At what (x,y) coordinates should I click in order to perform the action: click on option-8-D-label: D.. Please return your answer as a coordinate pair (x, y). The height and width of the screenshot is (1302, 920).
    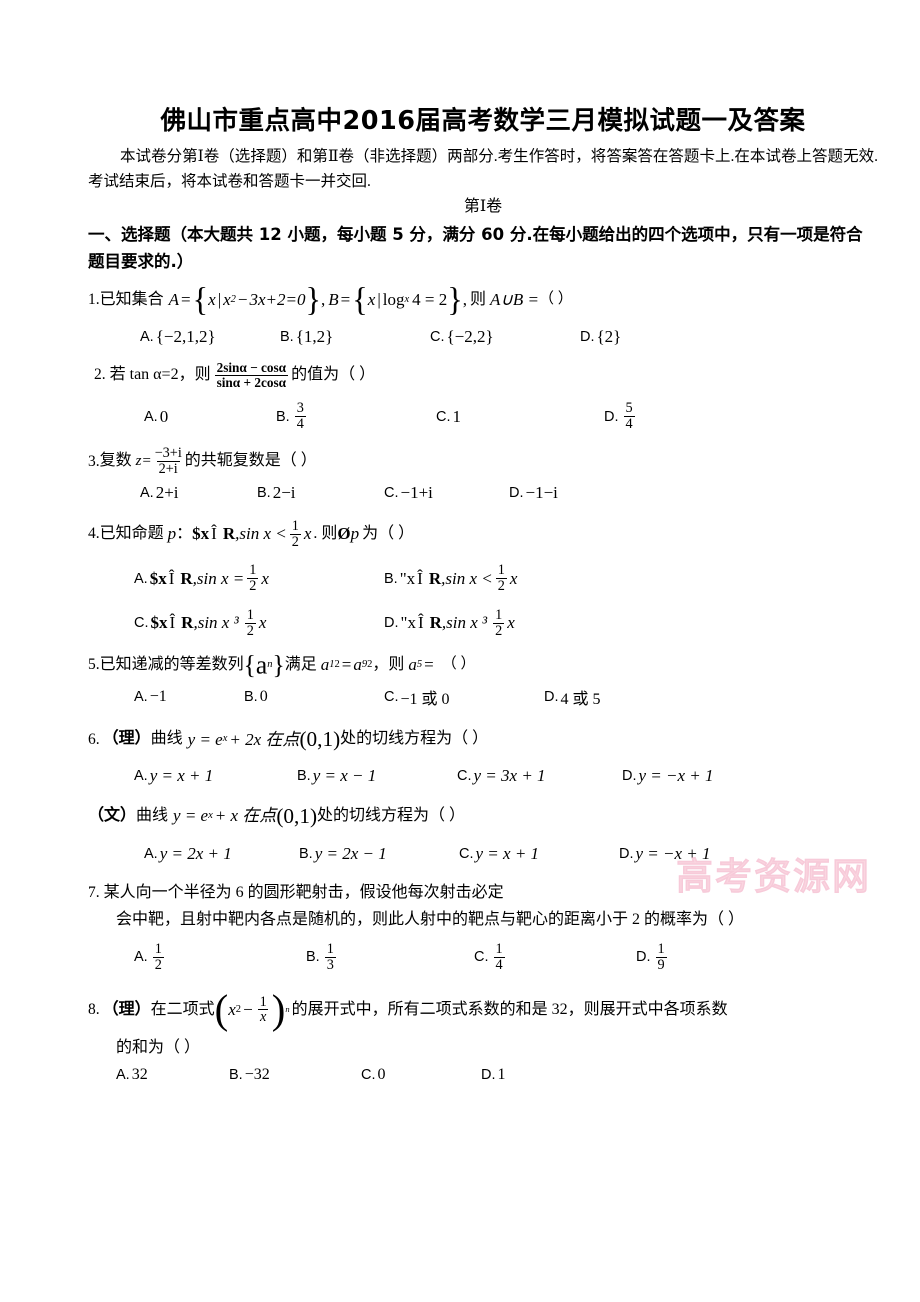
    Looking at the image, I should click on (488, 1074).